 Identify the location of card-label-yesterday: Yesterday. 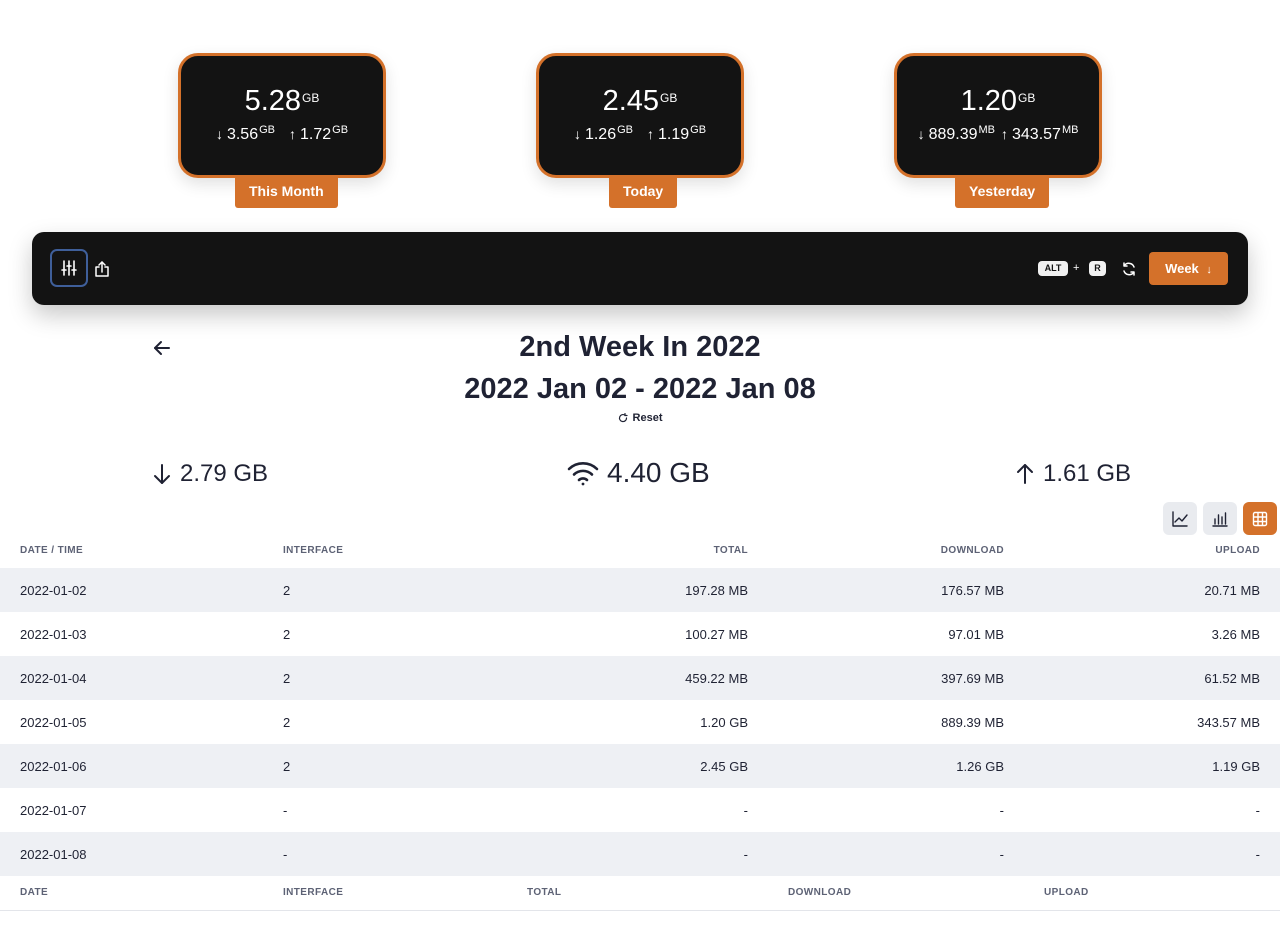
(1002, 192).